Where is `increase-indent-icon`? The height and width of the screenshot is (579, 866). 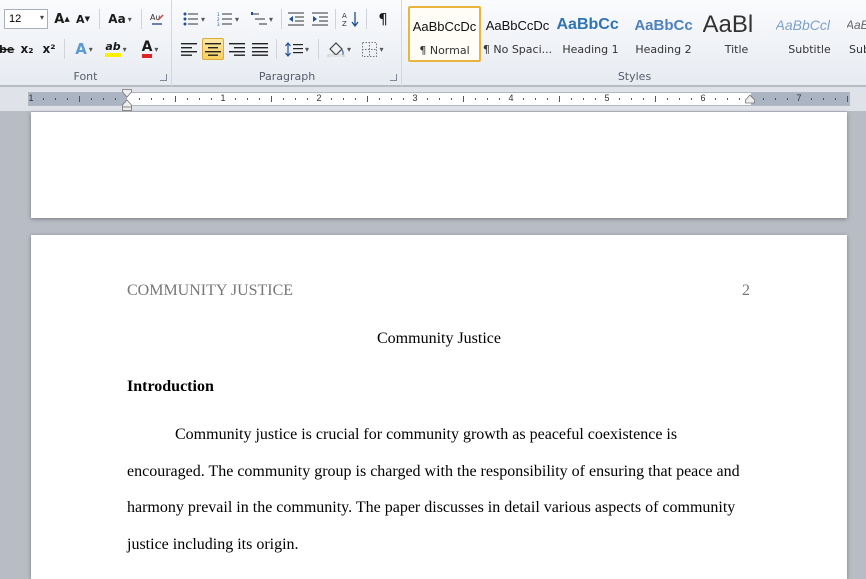 increase-indent-icon is located at coordinates (320, 19).